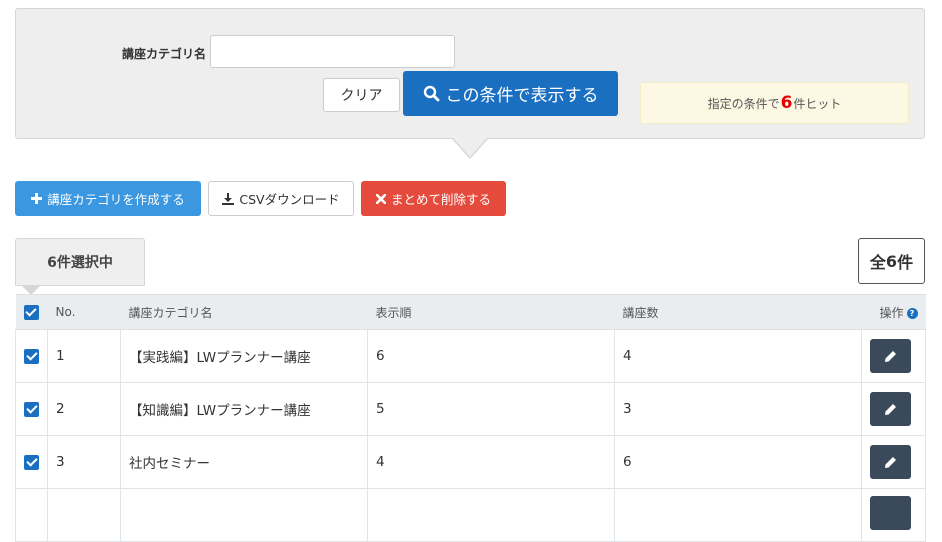 This screenshot has width=942, height=542. Describe the element at coordinates (738, 409) in the screenshot. I see `row-course-count: 3` at that location.